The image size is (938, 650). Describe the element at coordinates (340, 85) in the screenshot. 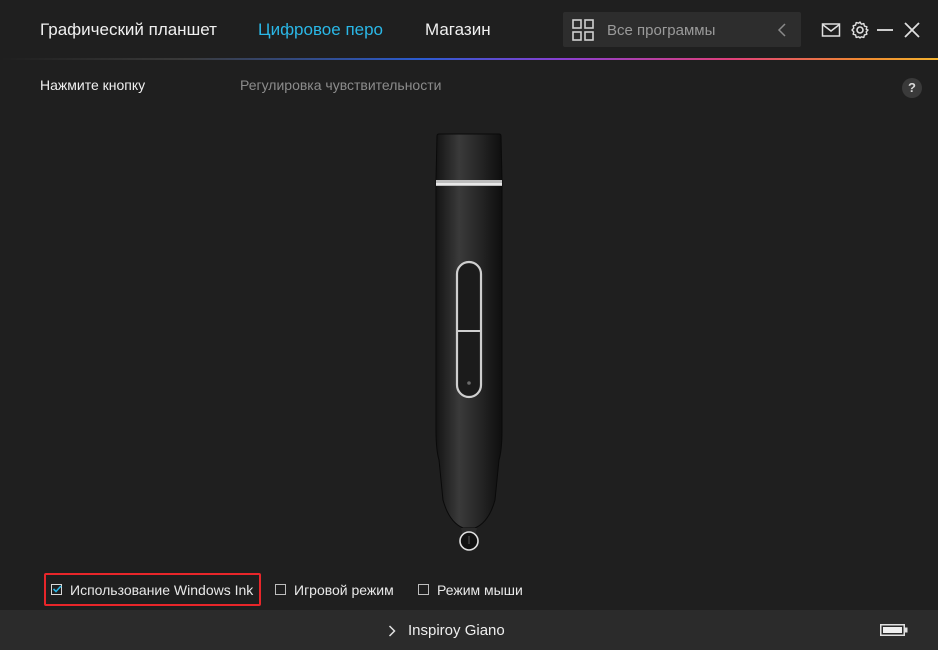

I see `subtab-sensitivity: Регулировка чувствительности` at that location.